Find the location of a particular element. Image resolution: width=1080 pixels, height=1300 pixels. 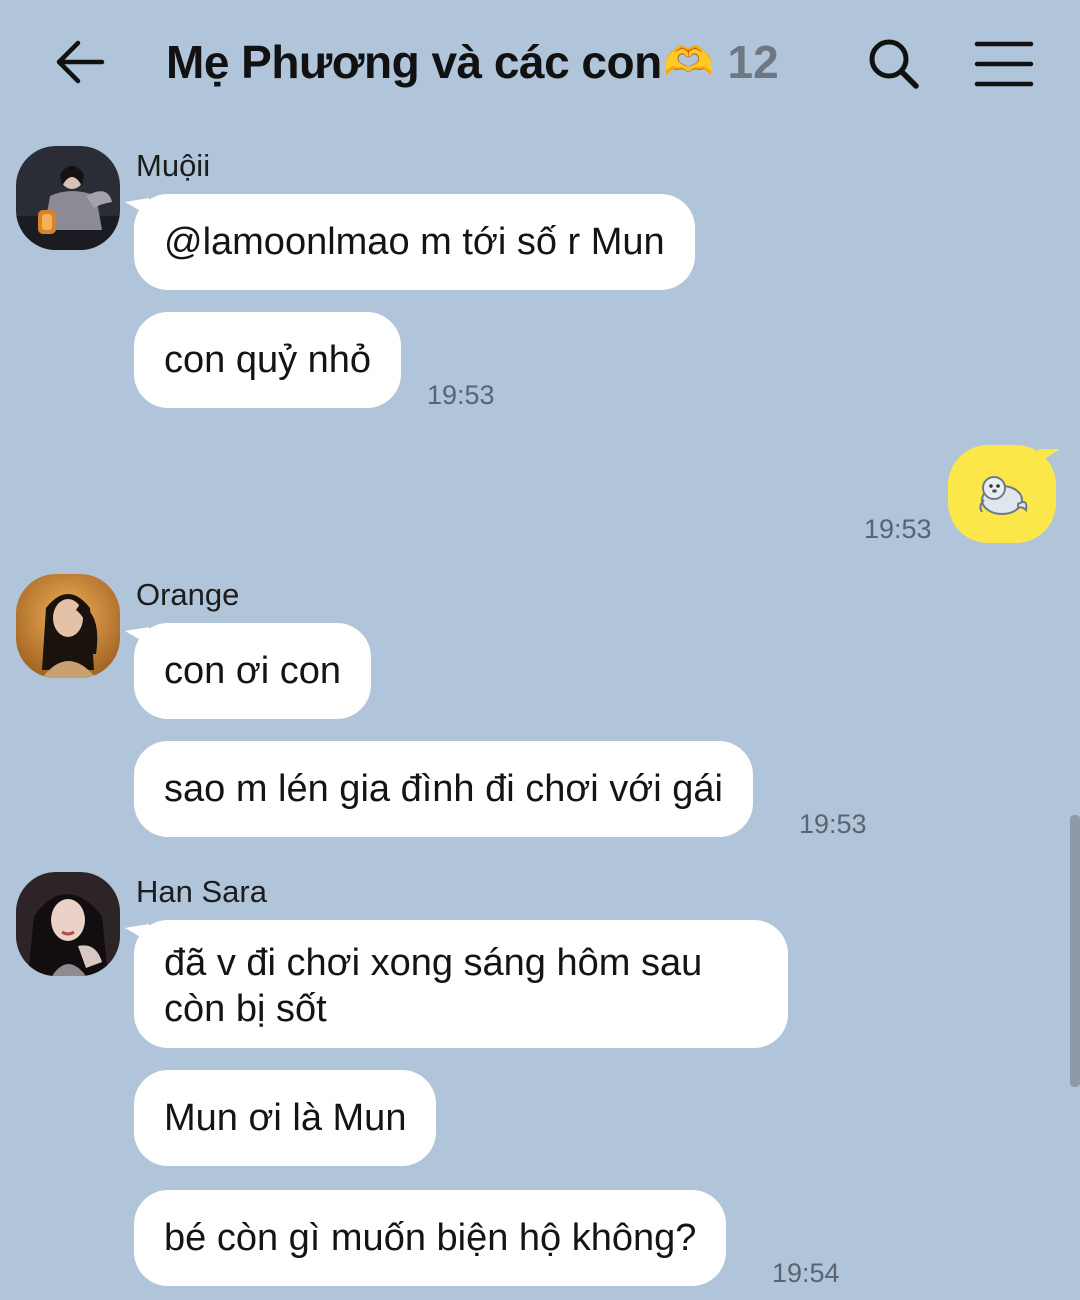

scrollbar-thumb is located at coordinates (1075, 951).